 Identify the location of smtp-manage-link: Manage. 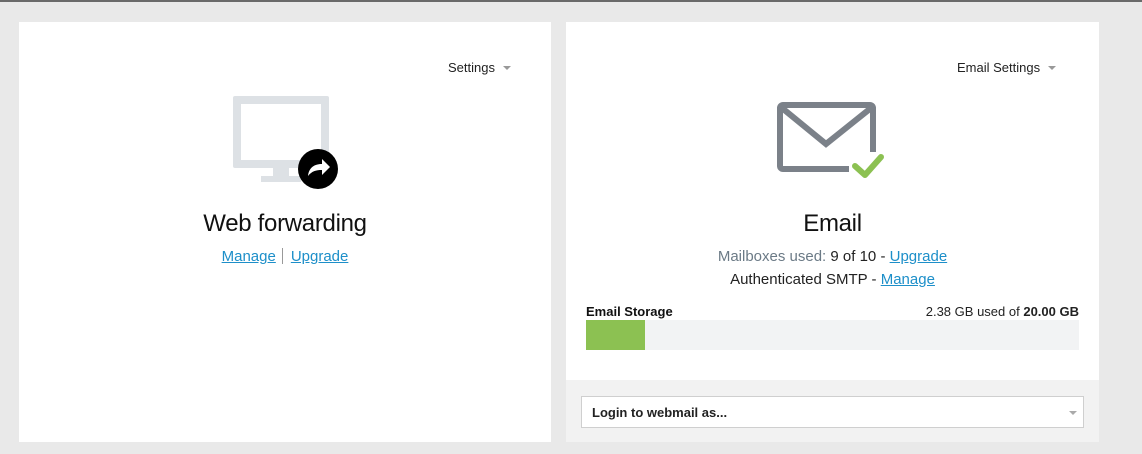
(908, 279).